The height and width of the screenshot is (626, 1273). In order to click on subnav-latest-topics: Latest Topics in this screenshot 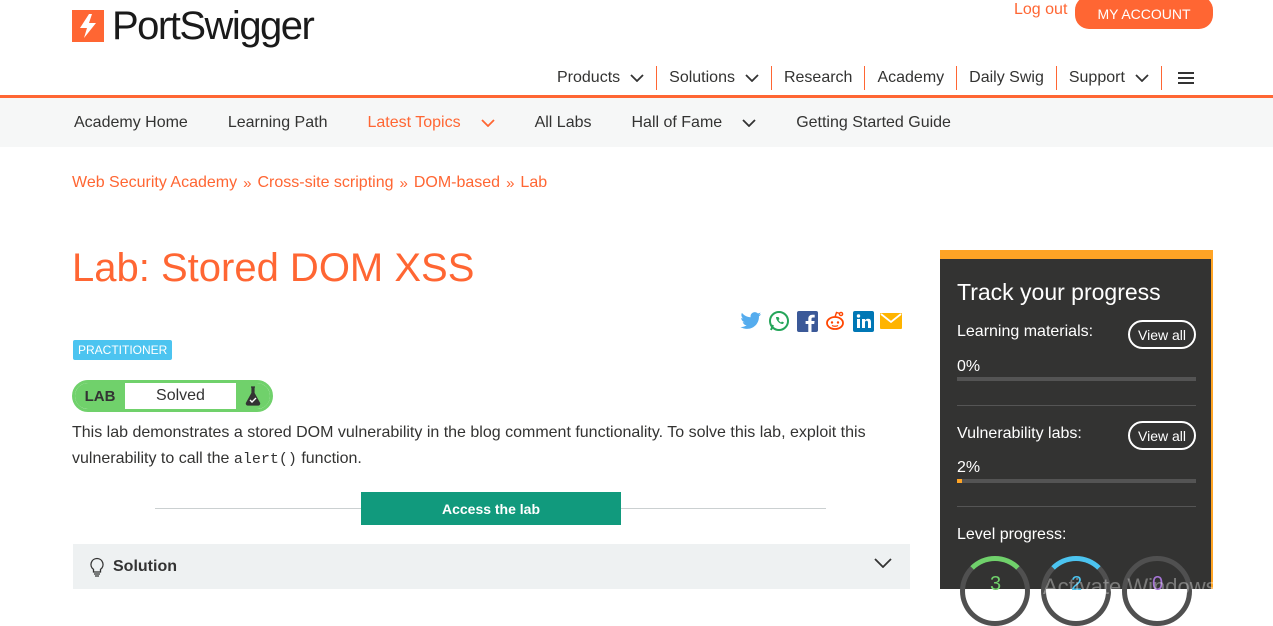, I will do `click(431, 122)`.